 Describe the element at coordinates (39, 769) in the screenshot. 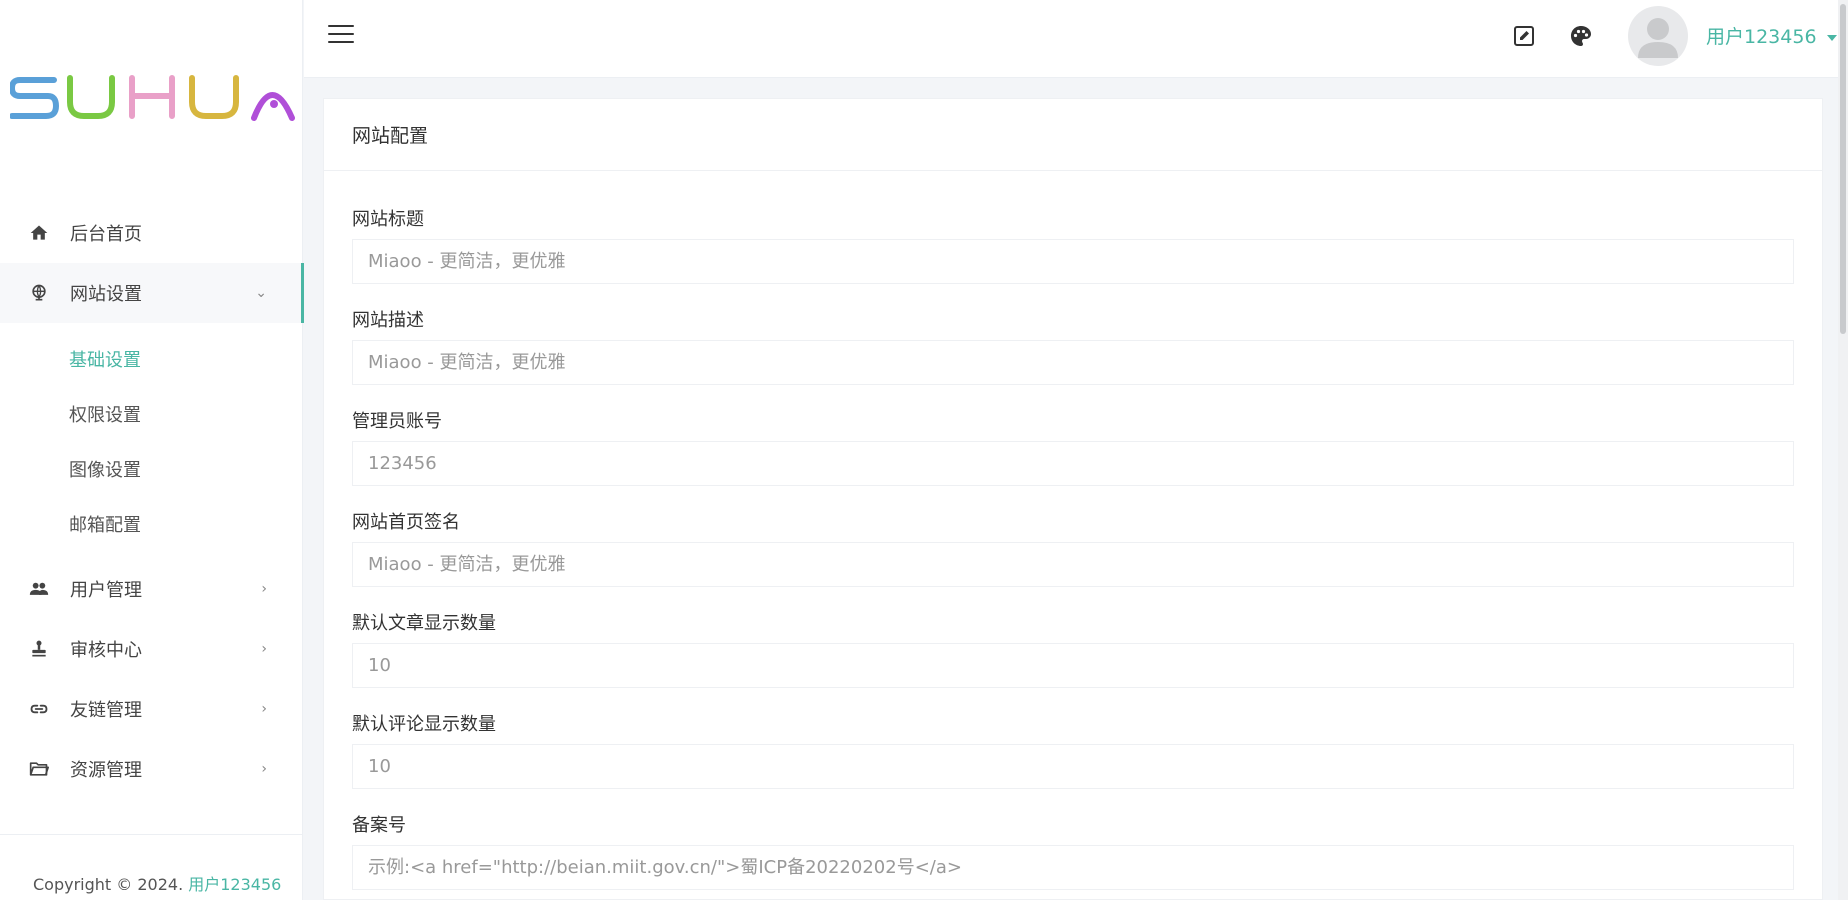

I see `folder-icon` at that location.